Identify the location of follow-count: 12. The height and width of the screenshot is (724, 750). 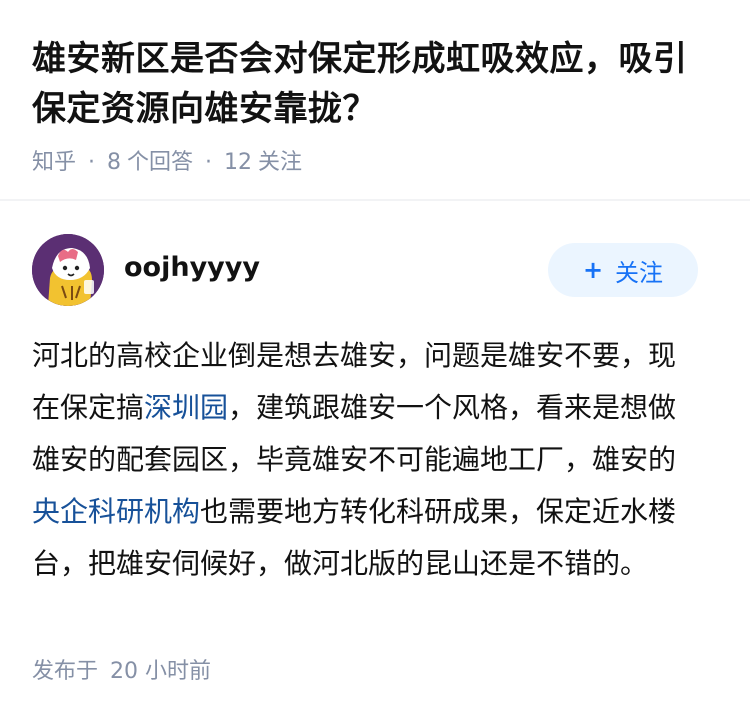
(238, 162).